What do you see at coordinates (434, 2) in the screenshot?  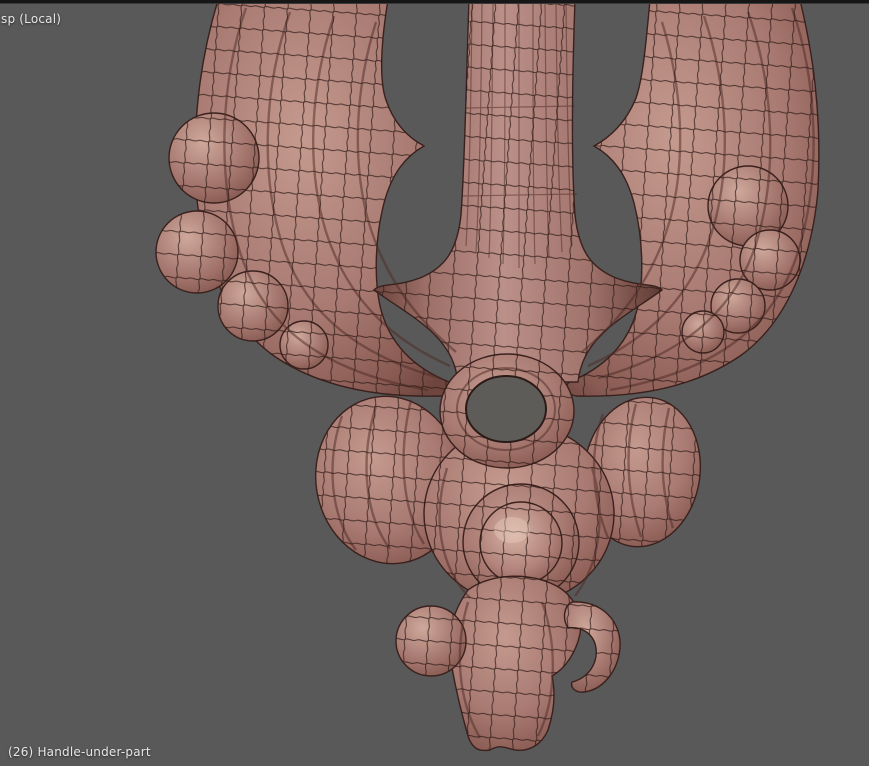 I see `window-top-edge` at bounding box center [434, 2].